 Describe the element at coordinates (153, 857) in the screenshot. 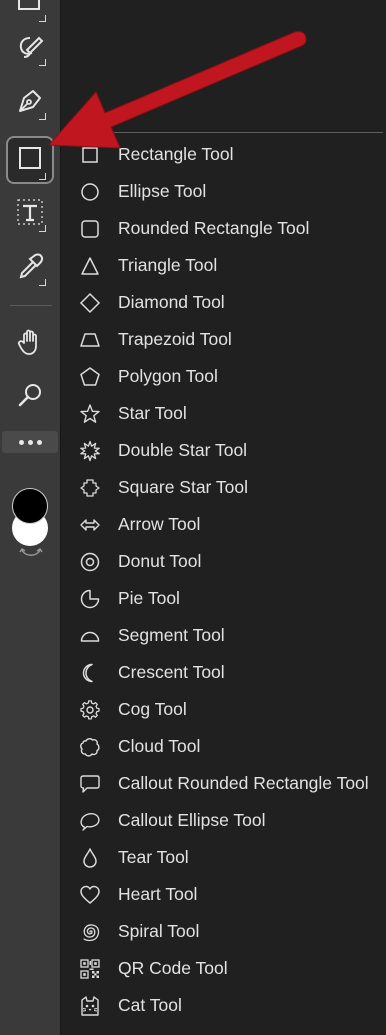

I see `menu-item-label: Tear Tool` at that location.